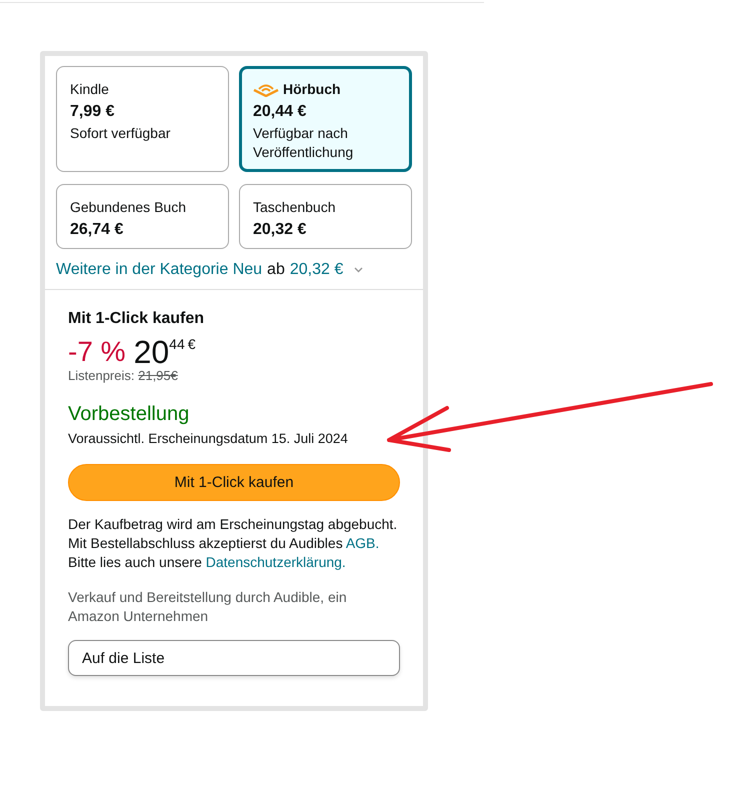  What do you see at coordinates (325, 119) in the screenshot?
I see `format-card: Hörbuch 20,44 € Verfügbar nach Veröffentlichung` at bounding box center [325, 119].